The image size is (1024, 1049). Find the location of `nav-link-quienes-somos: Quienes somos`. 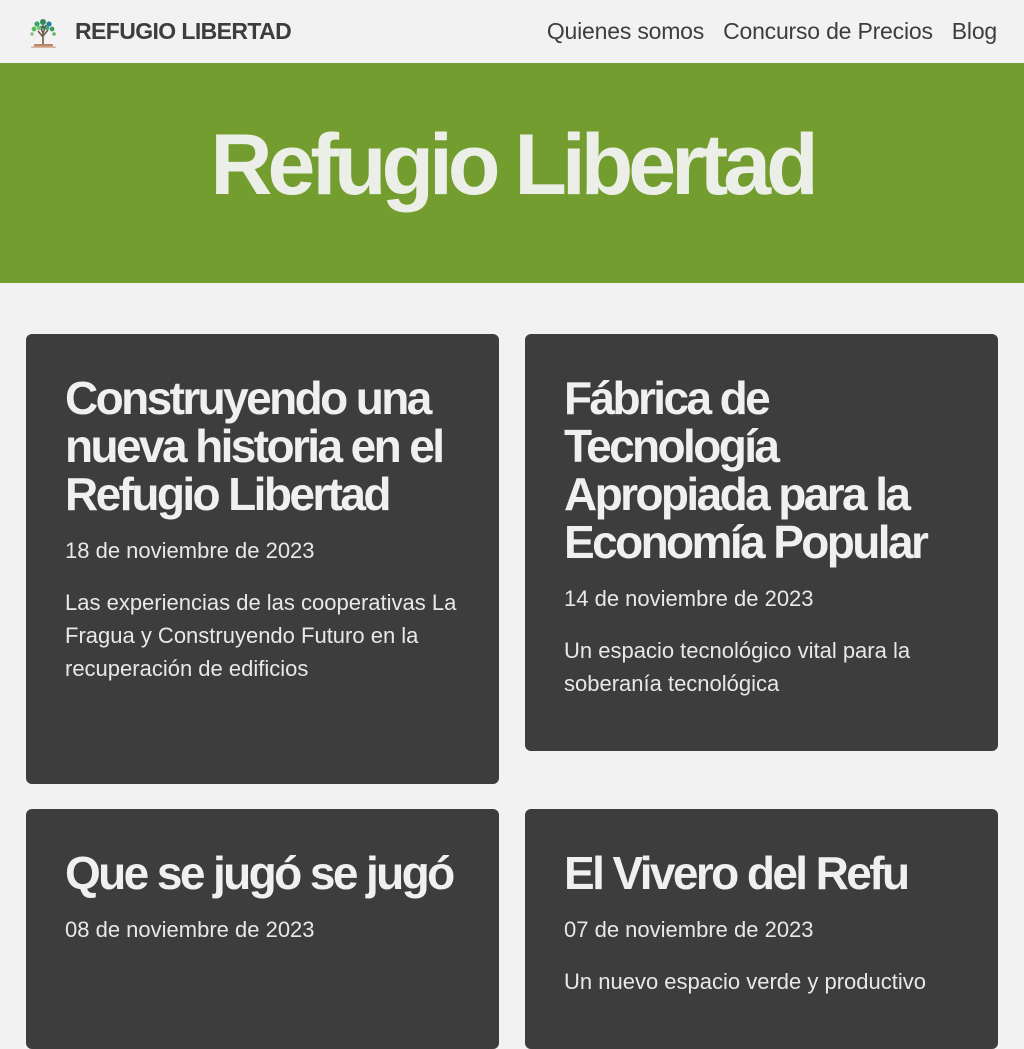

nav-link-quienes-somos: Quienes somos is located at coordinates (625, 31).